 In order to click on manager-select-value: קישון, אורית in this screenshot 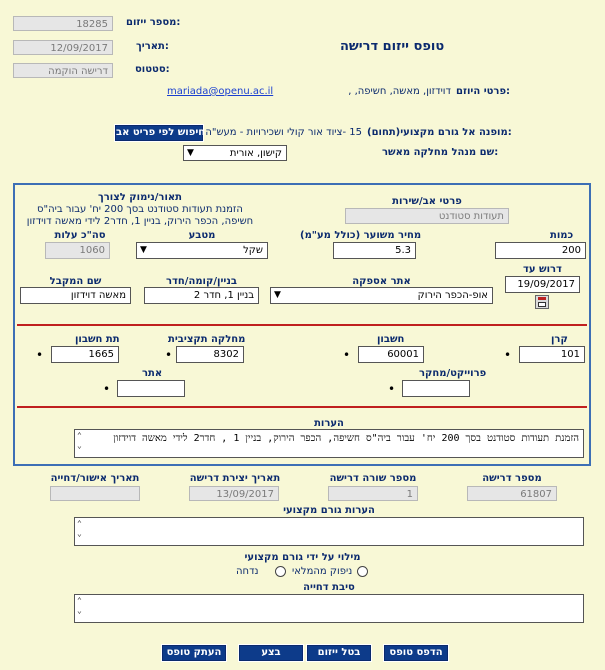, I will do `click(255, 153)`.